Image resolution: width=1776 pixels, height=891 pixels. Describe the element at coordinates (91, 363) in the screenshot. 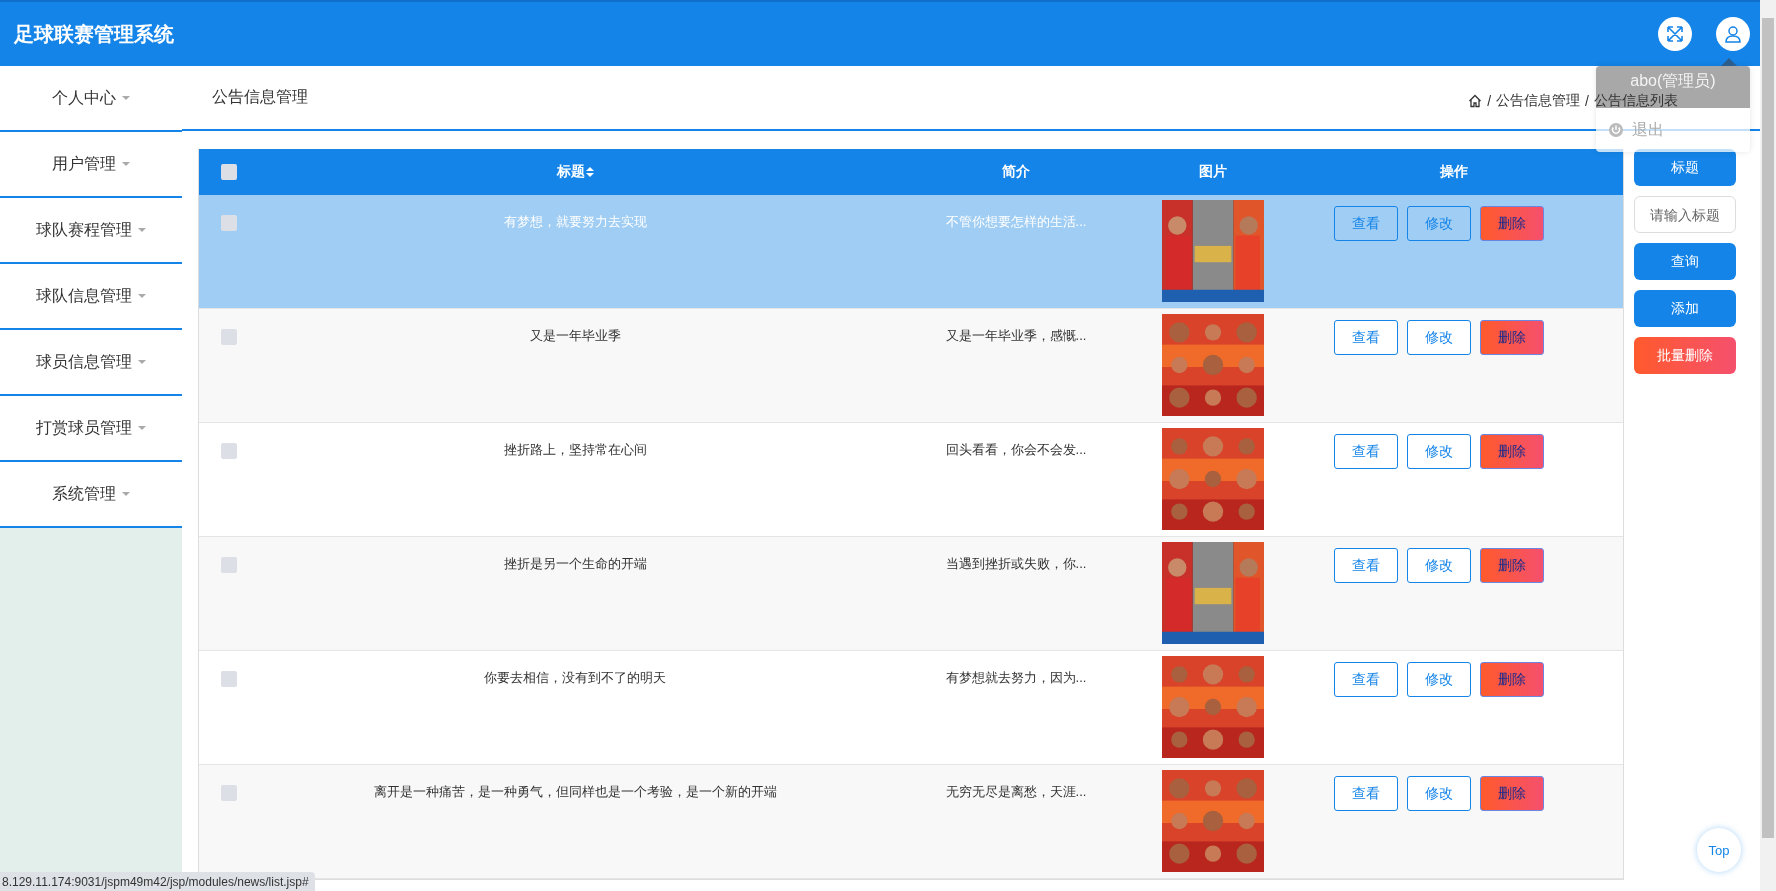

I see `sidebar-item: 球员信息管理` at that location.